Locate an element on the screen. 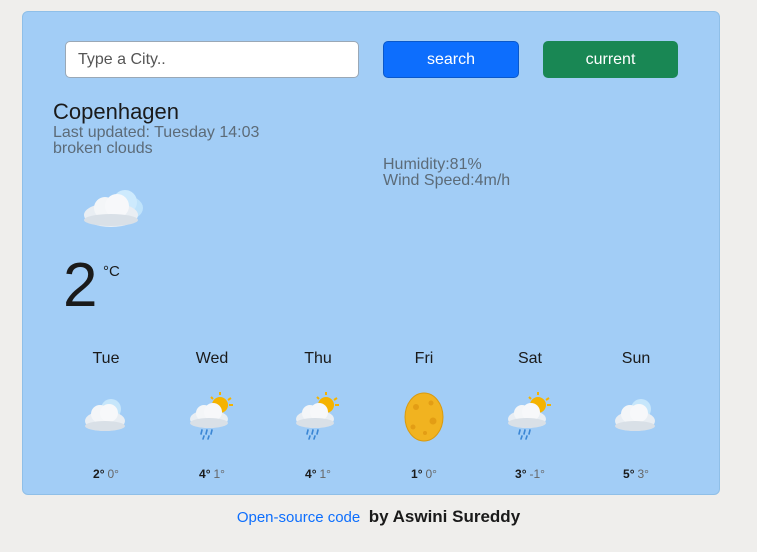 The height and width of the screenshot is (552, 757). forecast-day: Wed 4° 1° is located at coordinates (212, 415).